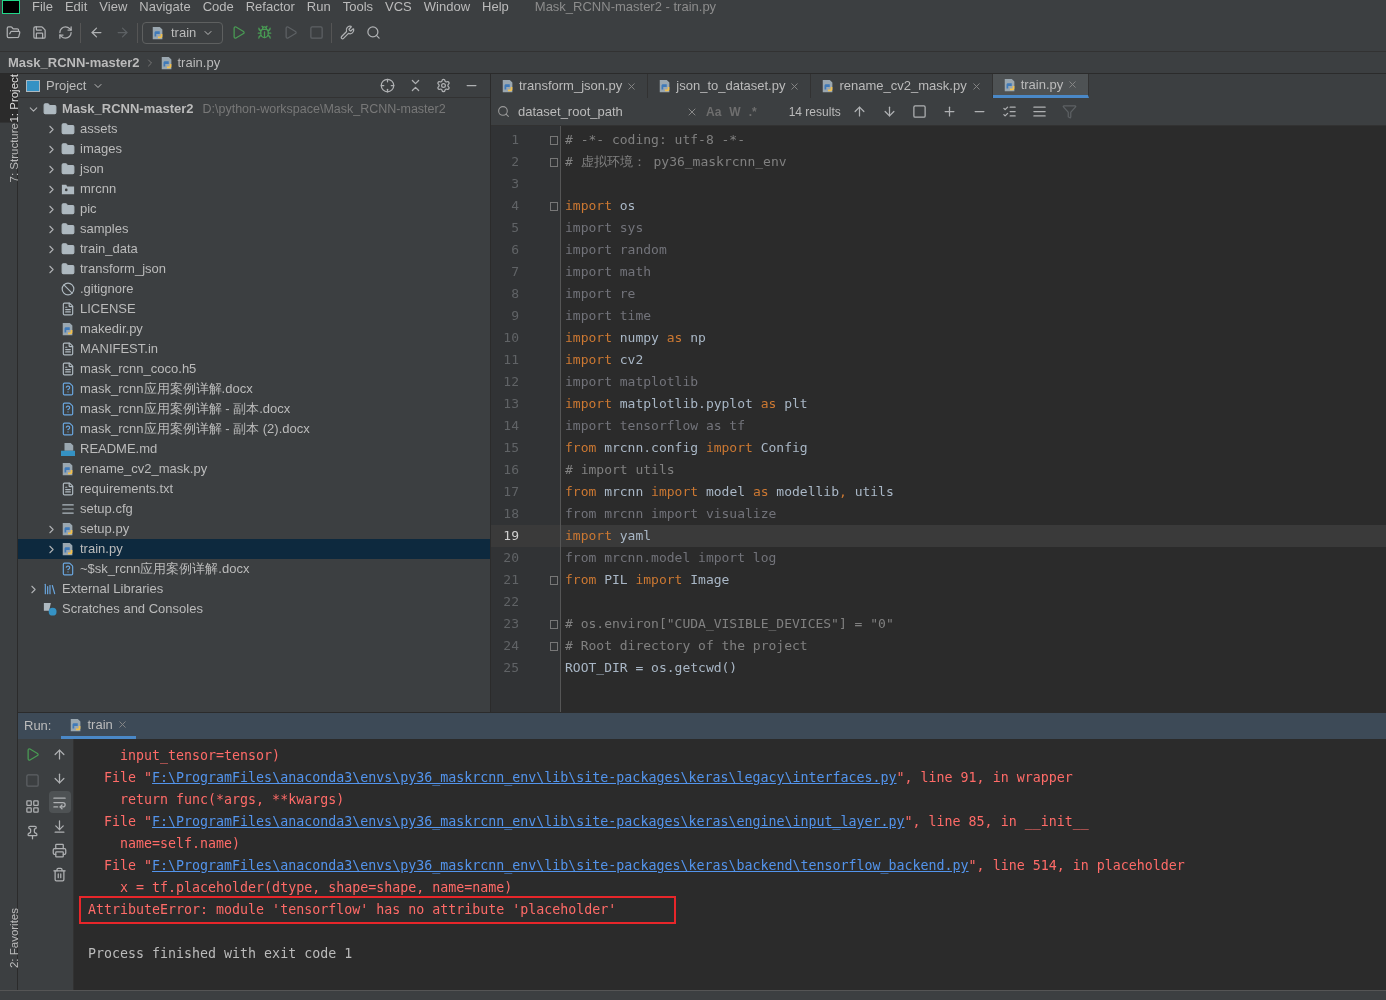  What do you see at coordinates (316, 888) in the screenshot?
I see `console-line: x = tf.placeholder(dtype, shape=shape, name=name)` at bounding box center [316, 888].